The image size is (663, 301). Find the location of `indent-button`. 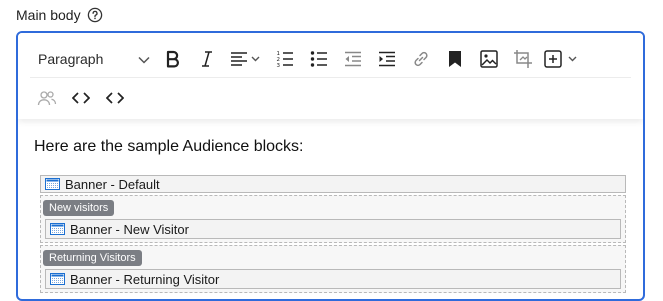

indent-button is located at coordinates (387, 59).